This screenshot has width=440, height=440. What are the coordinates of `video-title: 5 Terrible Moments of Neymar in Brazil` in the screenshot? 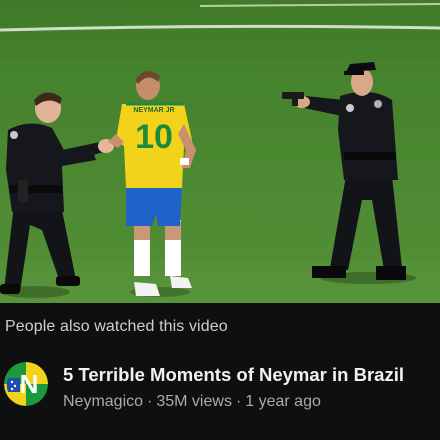 It's located at (233, 375).